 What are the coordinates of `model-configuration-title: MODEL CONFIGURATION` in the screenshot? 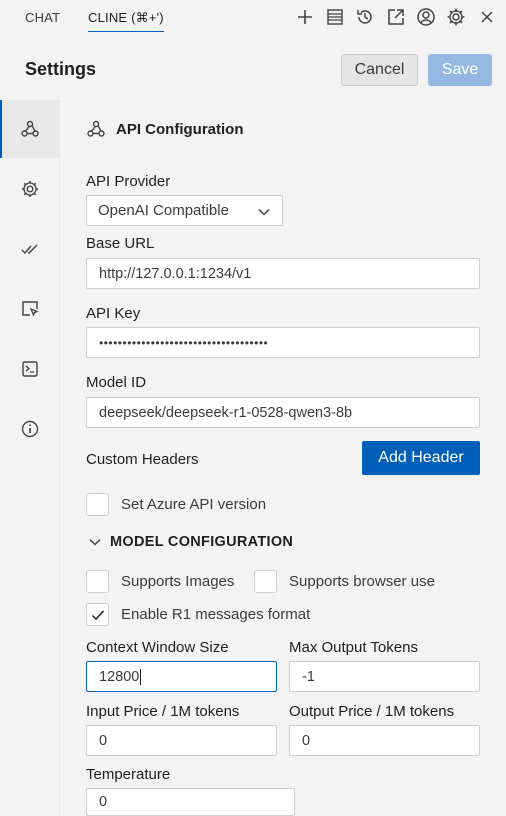 It's located at (202, 542).